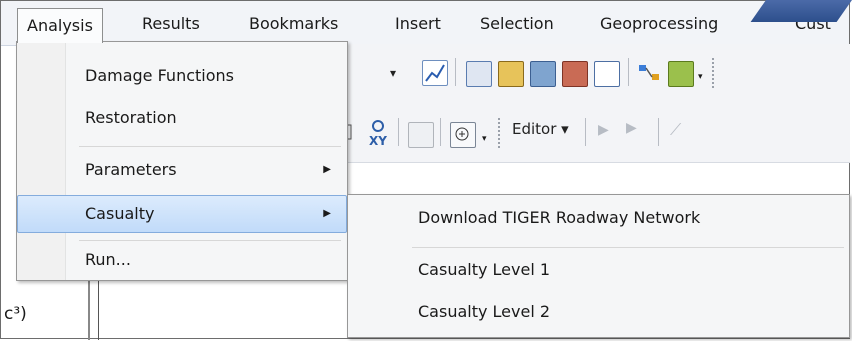 The width and height of the screenshot is (852, 341). I want to click on toolbar-tools: XY ▾ Editor ▾ ▶ ▶ ⟋, so click(593, 133).